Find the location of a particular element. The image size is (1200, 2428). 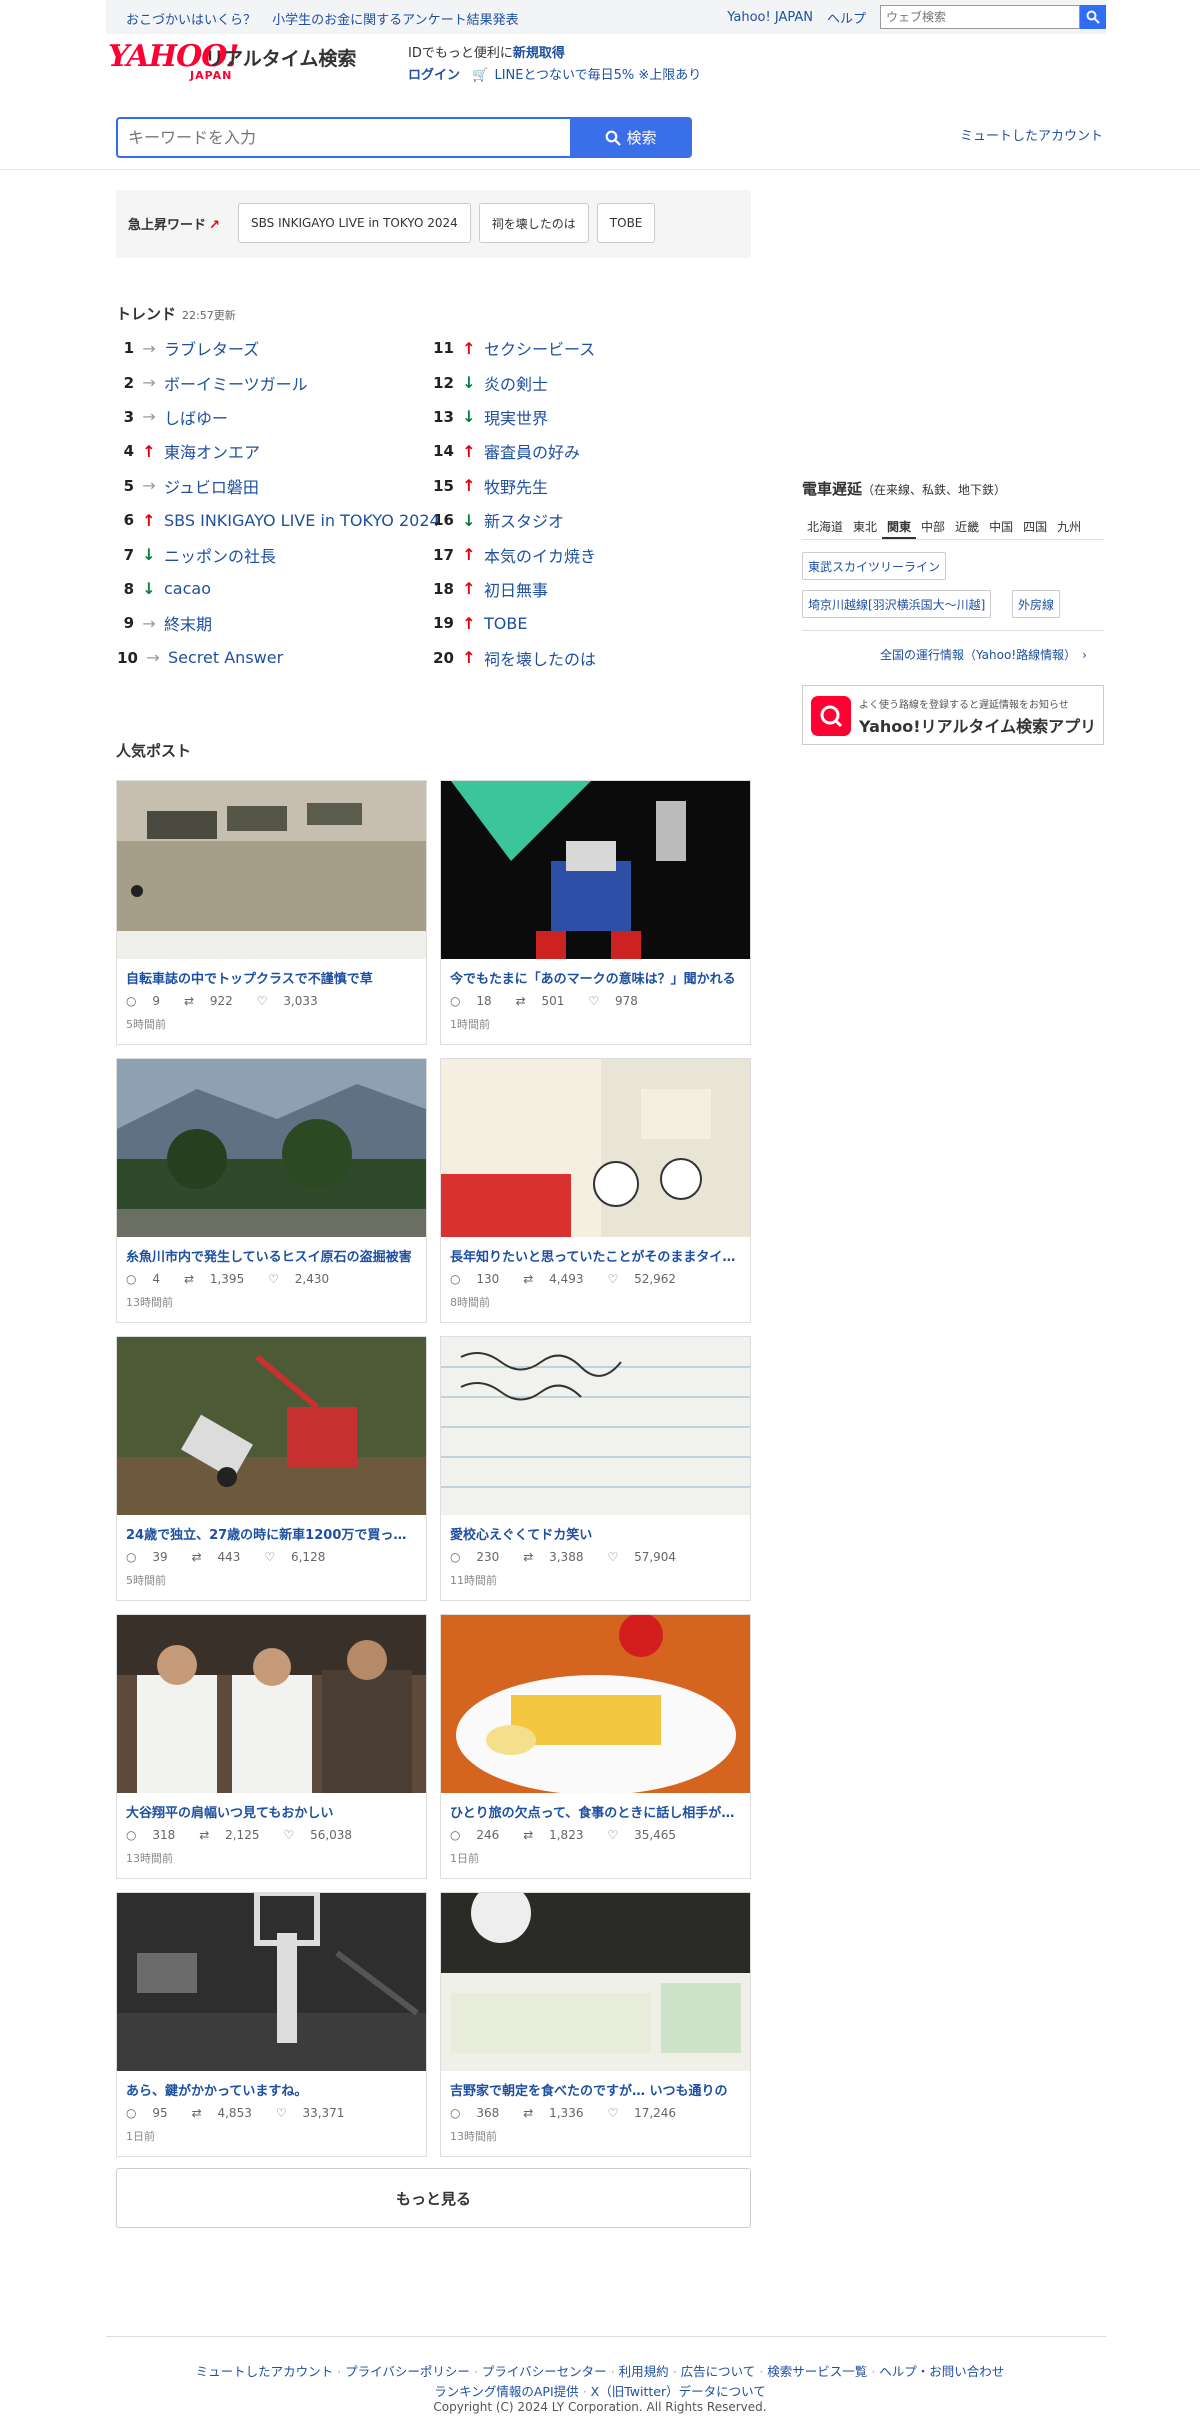

trend-word: ニッポンの社長 is located at coordinates (220, 555).